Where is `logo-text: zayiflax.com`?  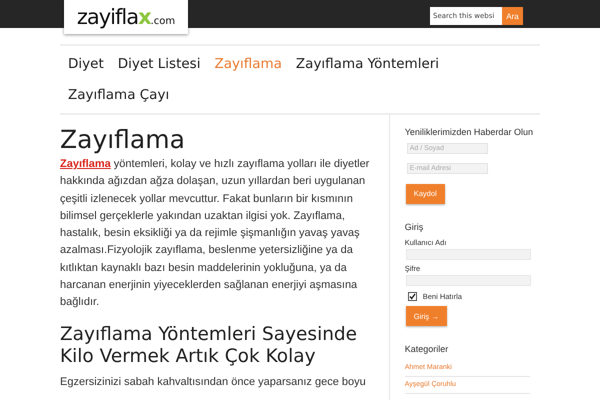
logo-text: zayiflax.com is located at coordinates (126, 17).